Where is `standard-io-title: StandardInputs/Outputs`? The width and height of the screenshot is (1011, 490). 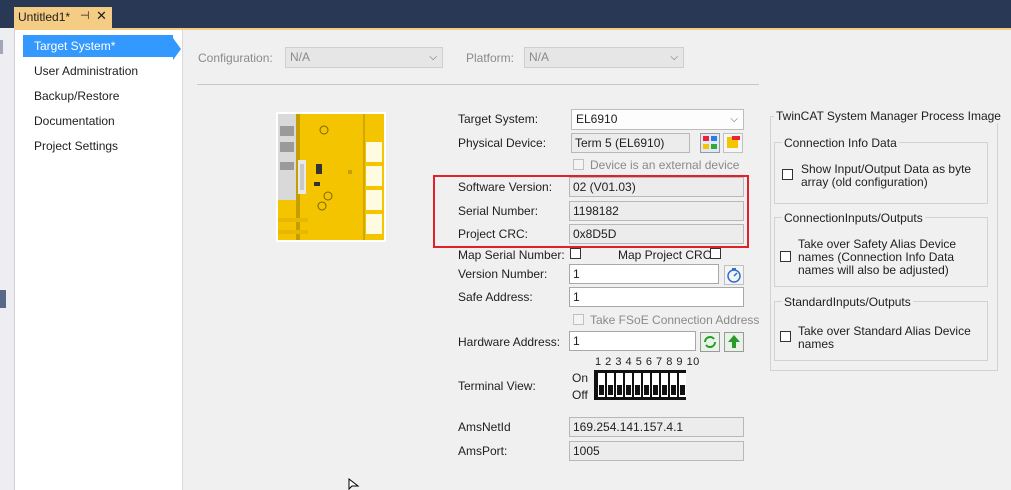
standard-io-title: StandardInputs/Outputs is located at coordinates (847, 302).